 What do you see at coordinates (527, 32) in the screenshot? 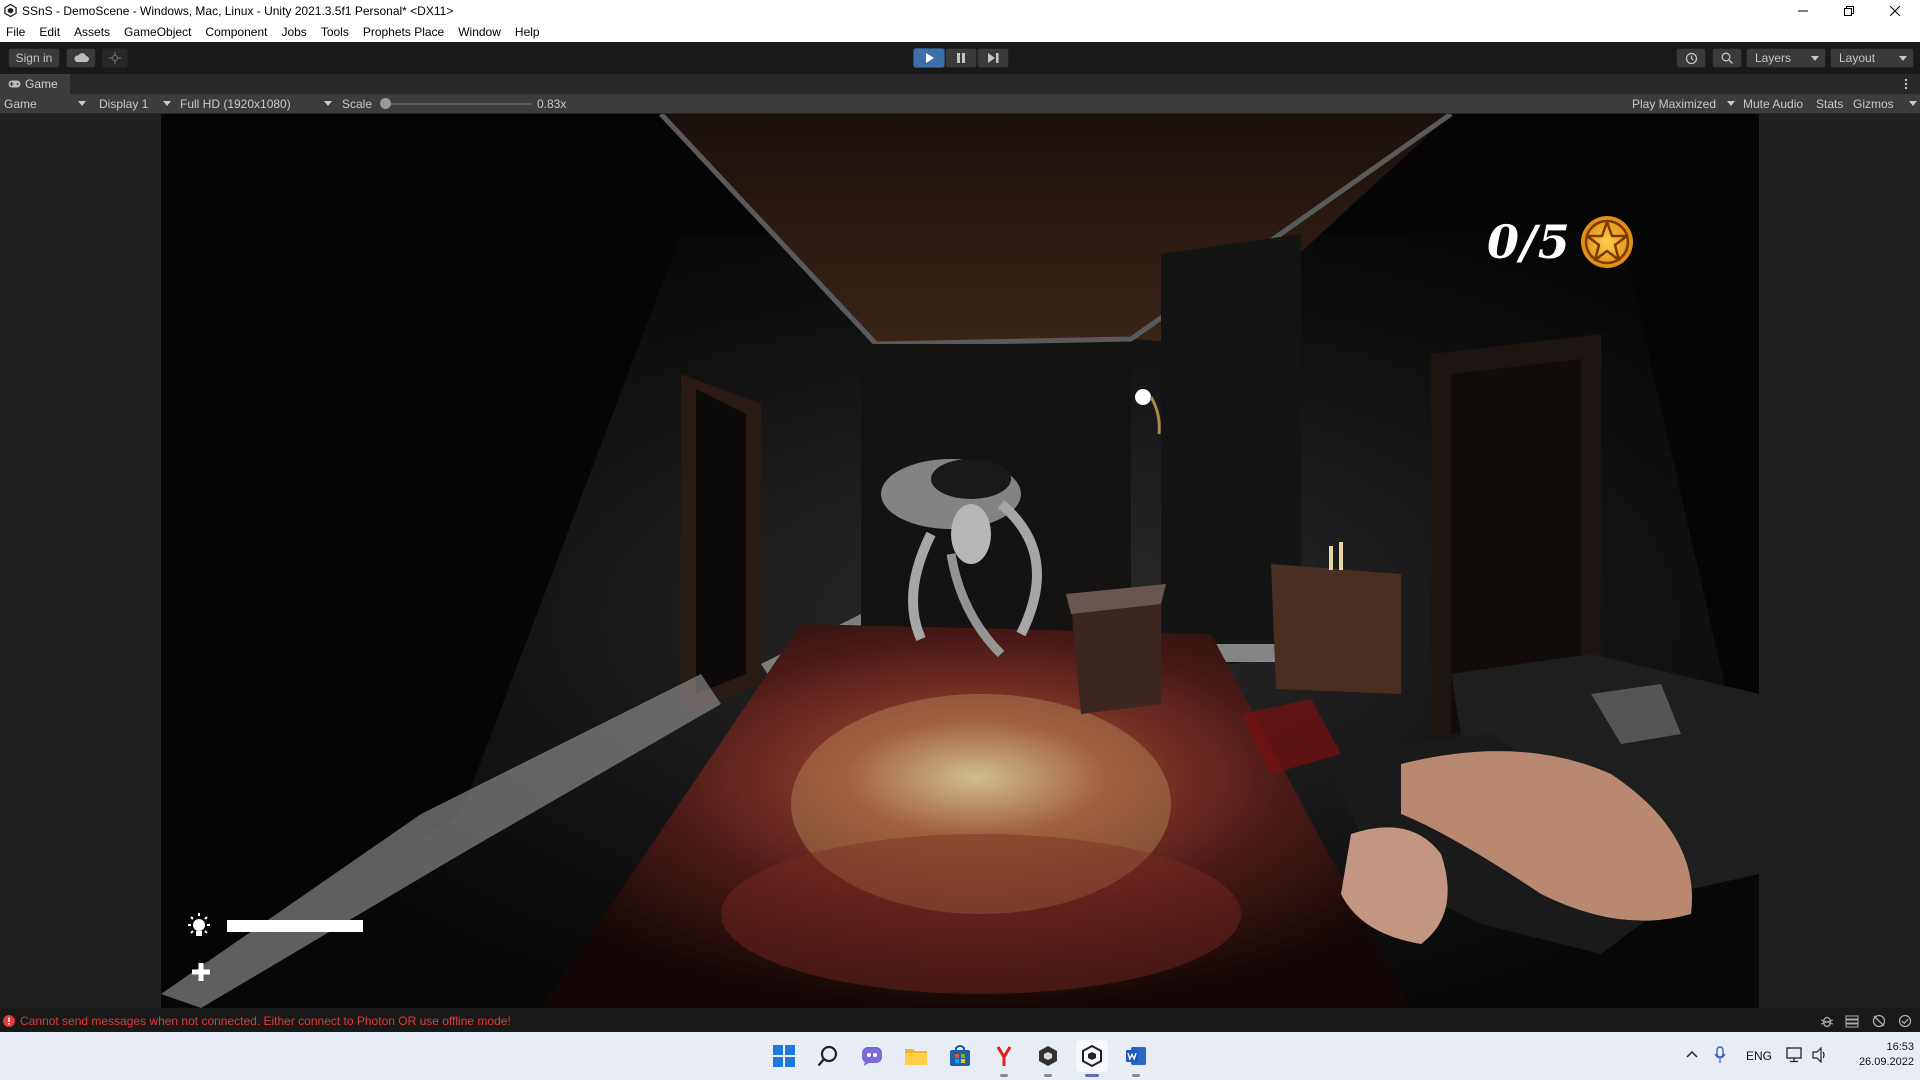
I see `menu-help: Help` at bounding box center [527, 32].